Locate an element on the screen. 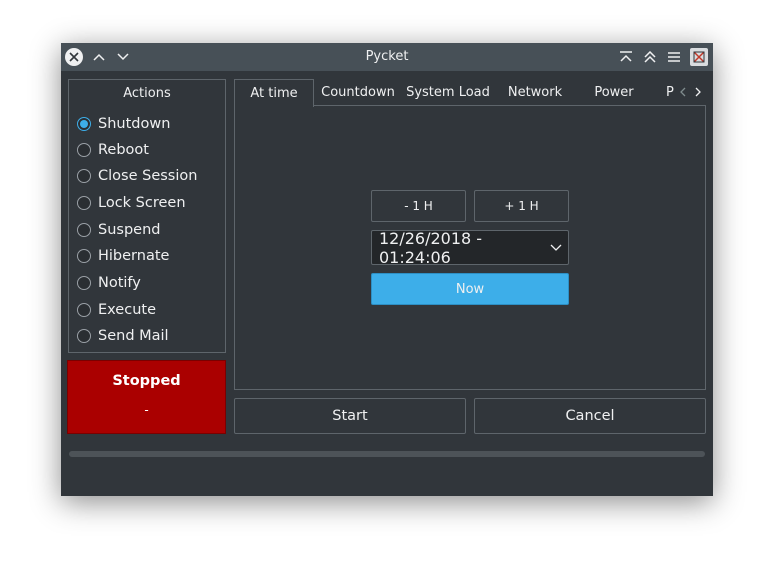 The image size is (774, 575). tab-countdown: Countdown is located at coordinates (358, 92).